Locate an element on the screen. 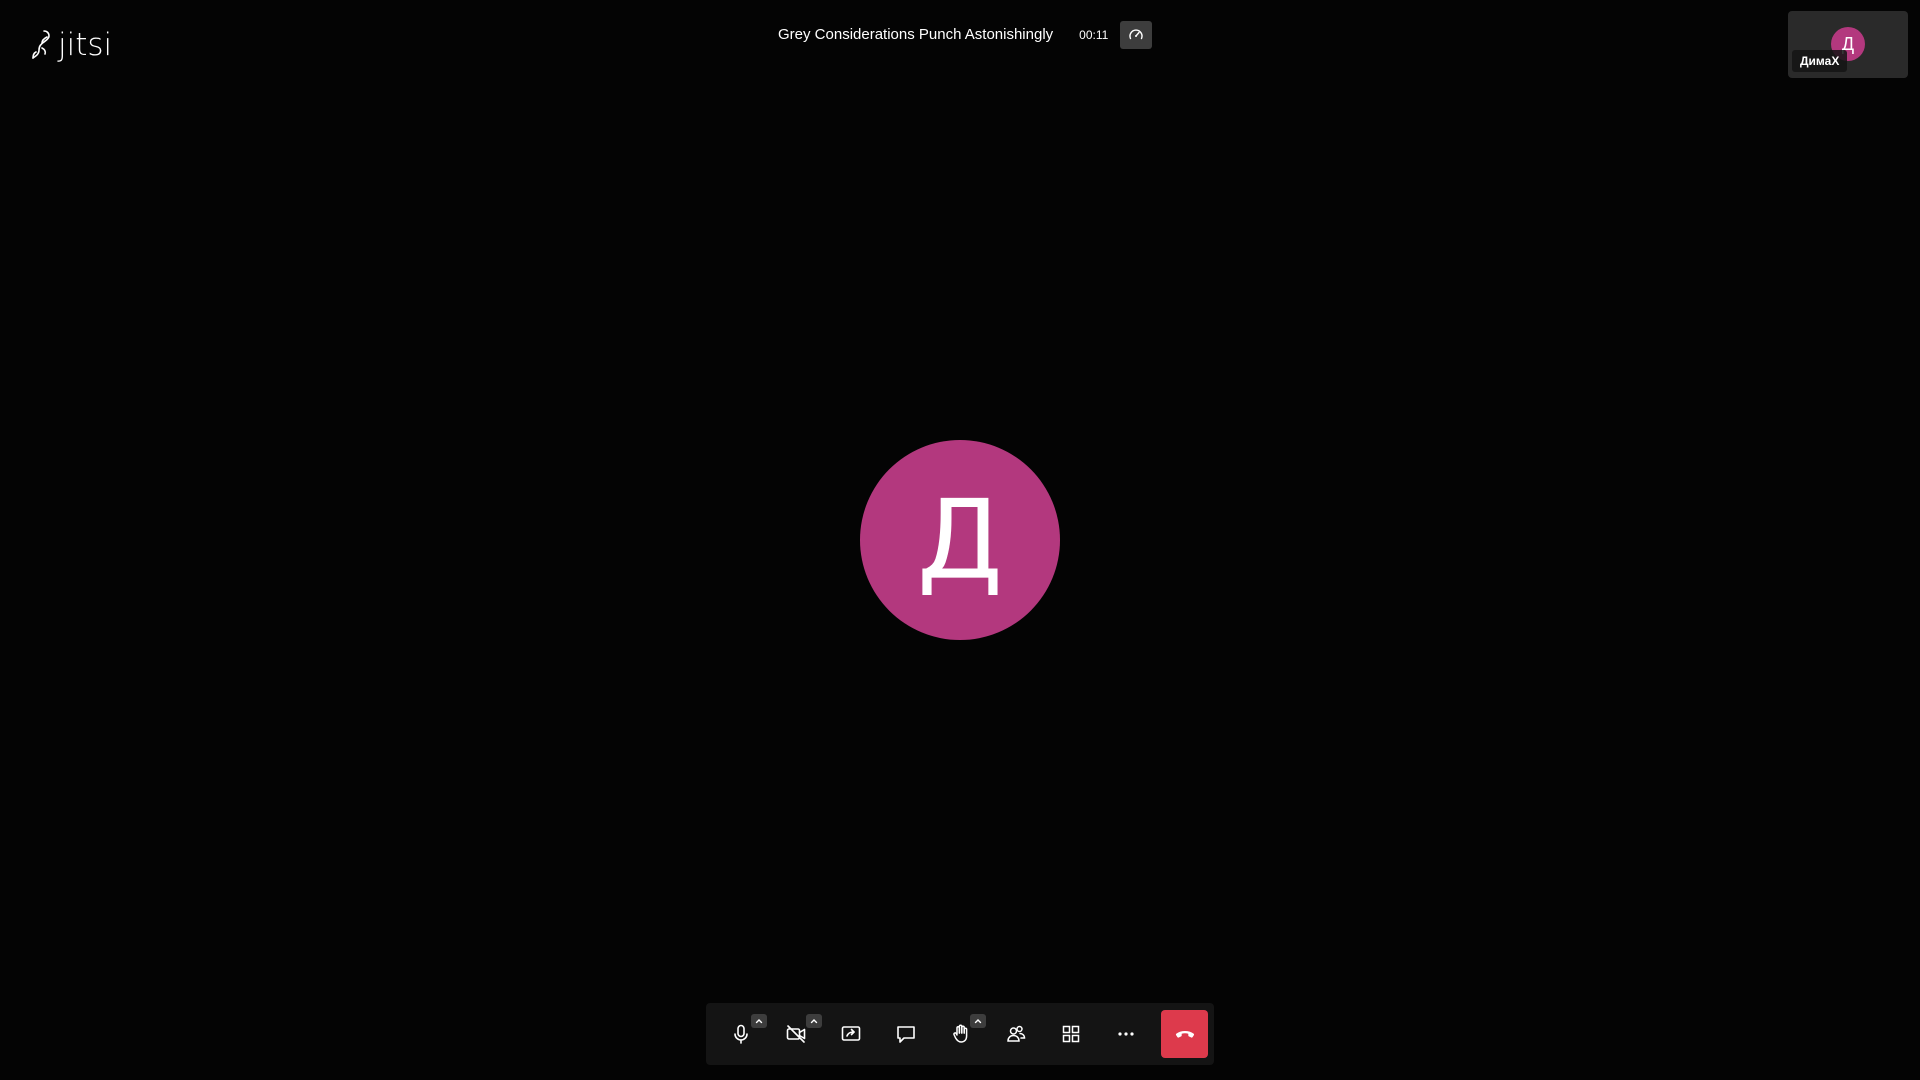 This screenshot has height=1080, width=1920. audio-options-toggle is located at coordinates (758, 1021).